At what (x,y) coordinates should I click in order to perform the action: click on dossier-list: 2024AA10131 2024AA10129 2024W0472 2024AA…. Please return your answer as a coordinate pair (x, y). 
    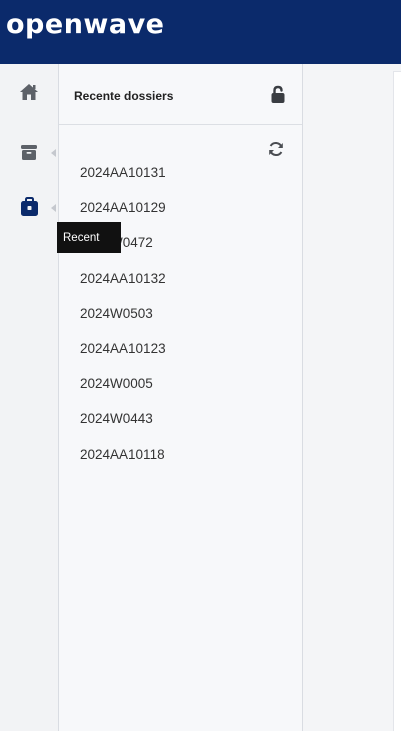
    Looking at the image, I should click on (123, 321).